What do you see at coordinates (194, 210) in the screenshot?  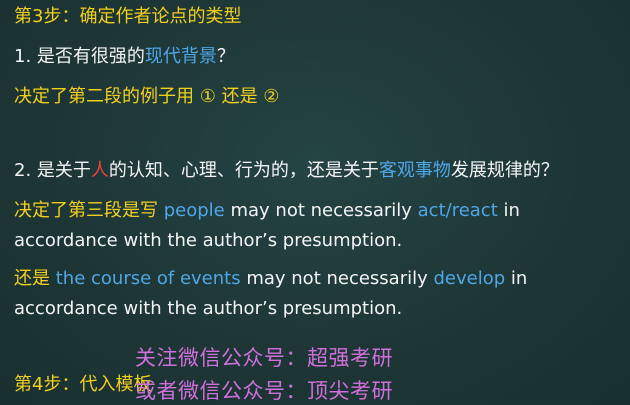 I see `answer-2-highlight-people: people` at bounding box center [194, 210].